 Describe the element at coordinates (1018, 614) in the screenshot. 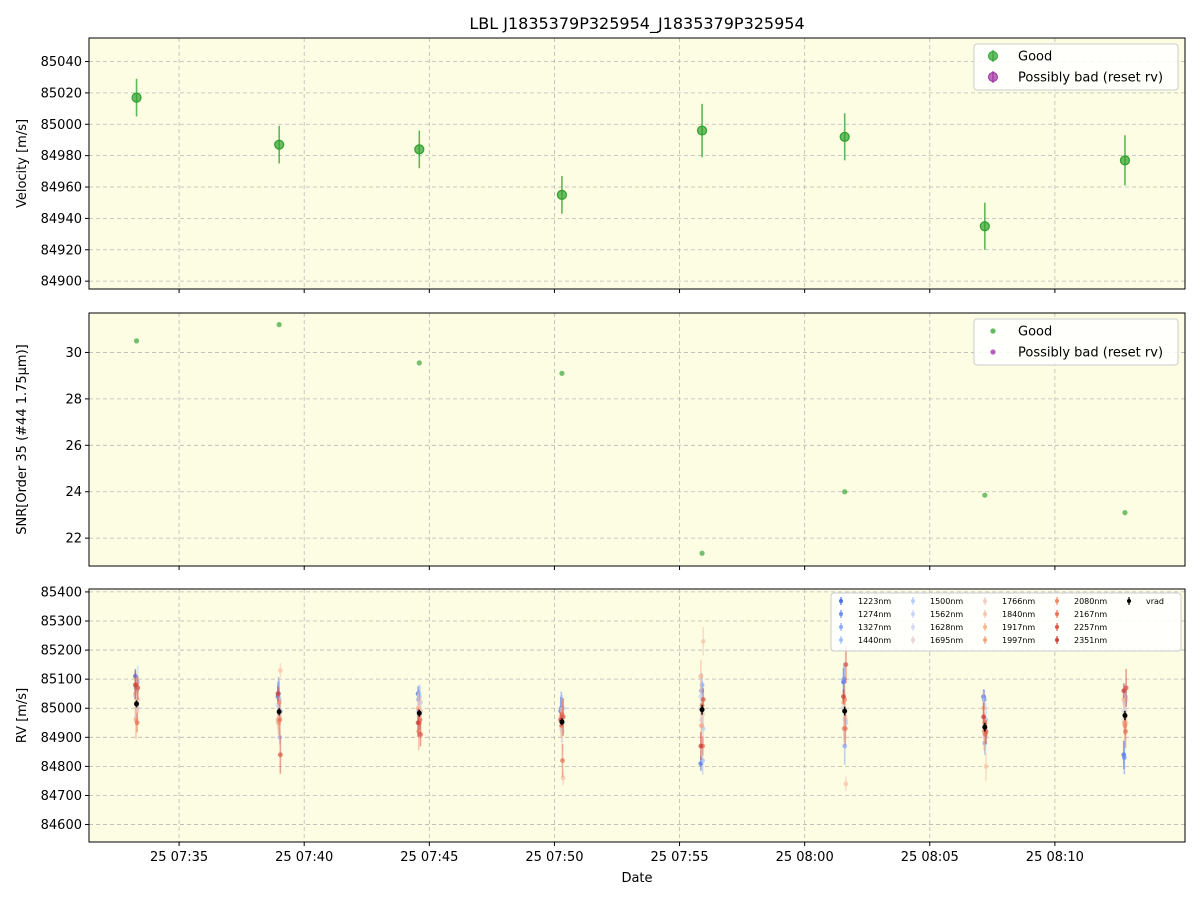

I see `legend-label: 1840nm` at that location.